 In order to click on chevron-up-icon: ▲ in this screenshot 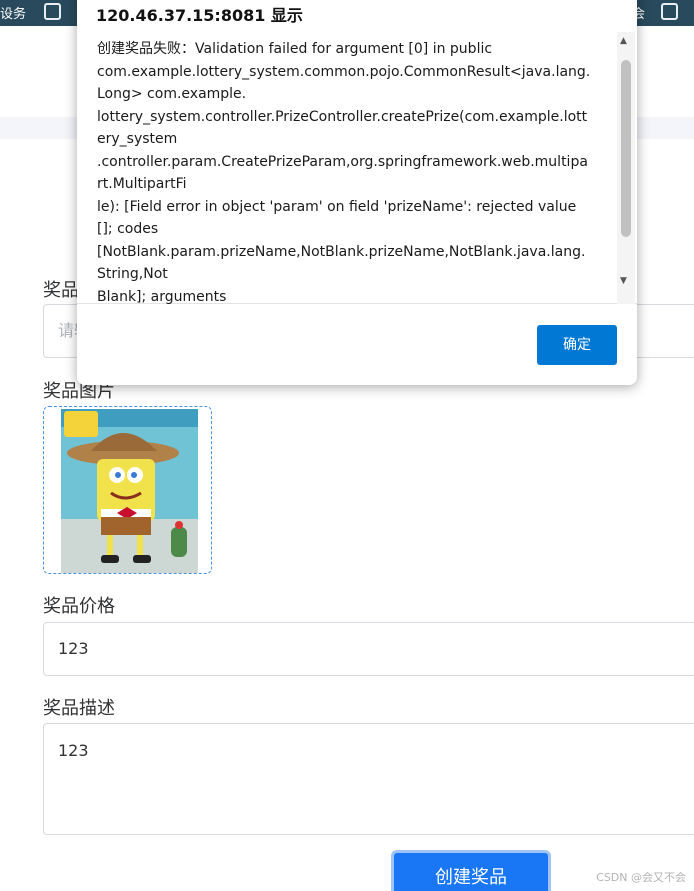, I will do `click(623, 41)`.